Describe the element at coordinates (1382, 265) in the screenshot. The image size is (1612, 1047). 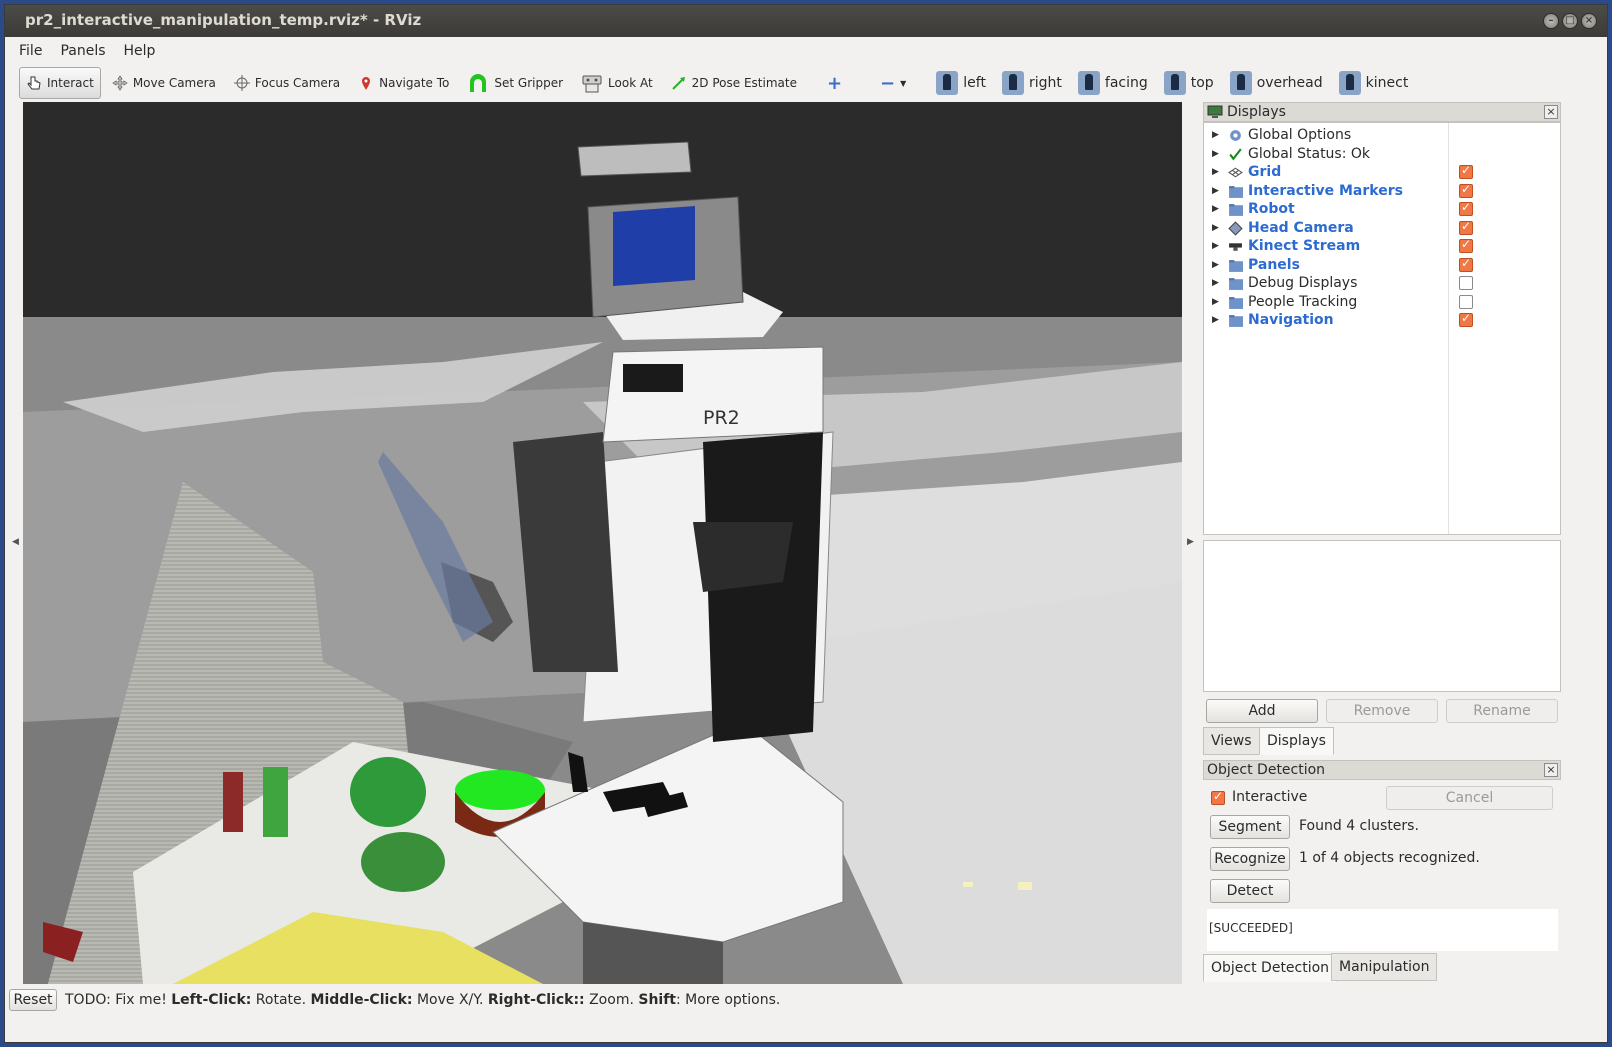
I see `display-item: ▶ Panels` at that location.